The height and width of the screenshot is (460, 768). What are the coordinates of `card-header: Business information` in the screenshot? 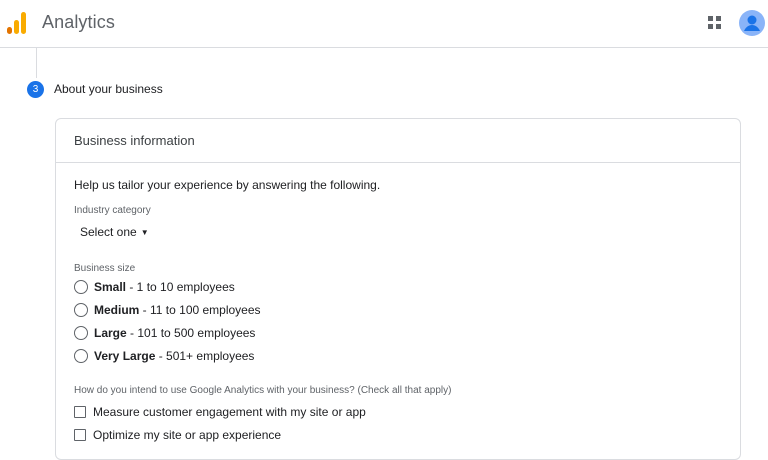 It's located at (398, 141).